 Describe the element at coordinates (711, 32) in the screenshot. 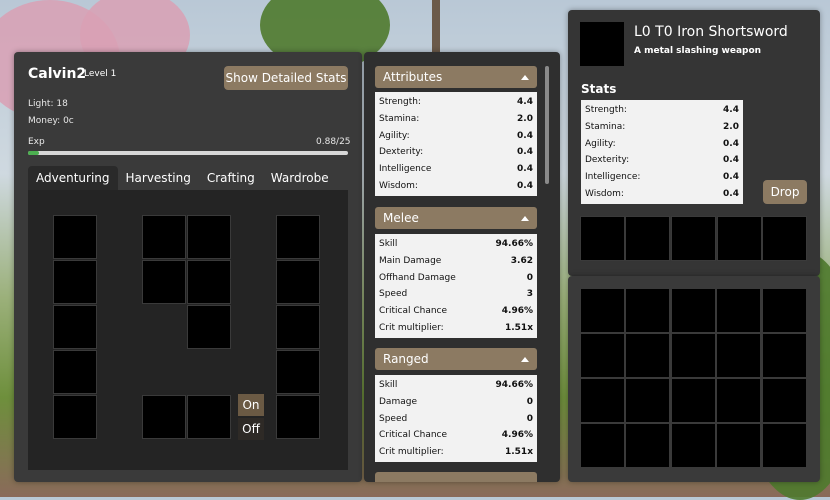

I see `item-title: L0 T0 Iron Shortsword` at that location.